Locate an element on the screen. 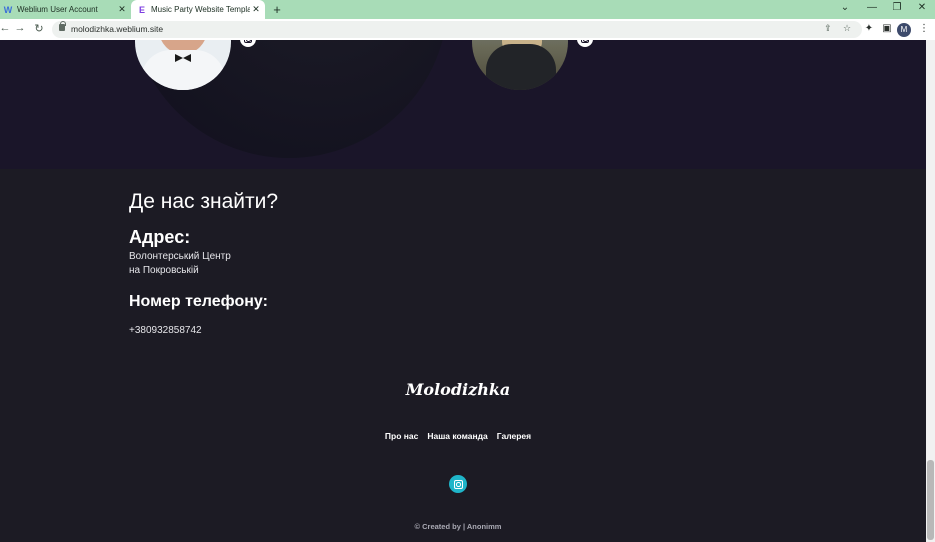 The height and width of the screenshot is (542, 935). profile-avatar: M is located at coordinates (904, 30).